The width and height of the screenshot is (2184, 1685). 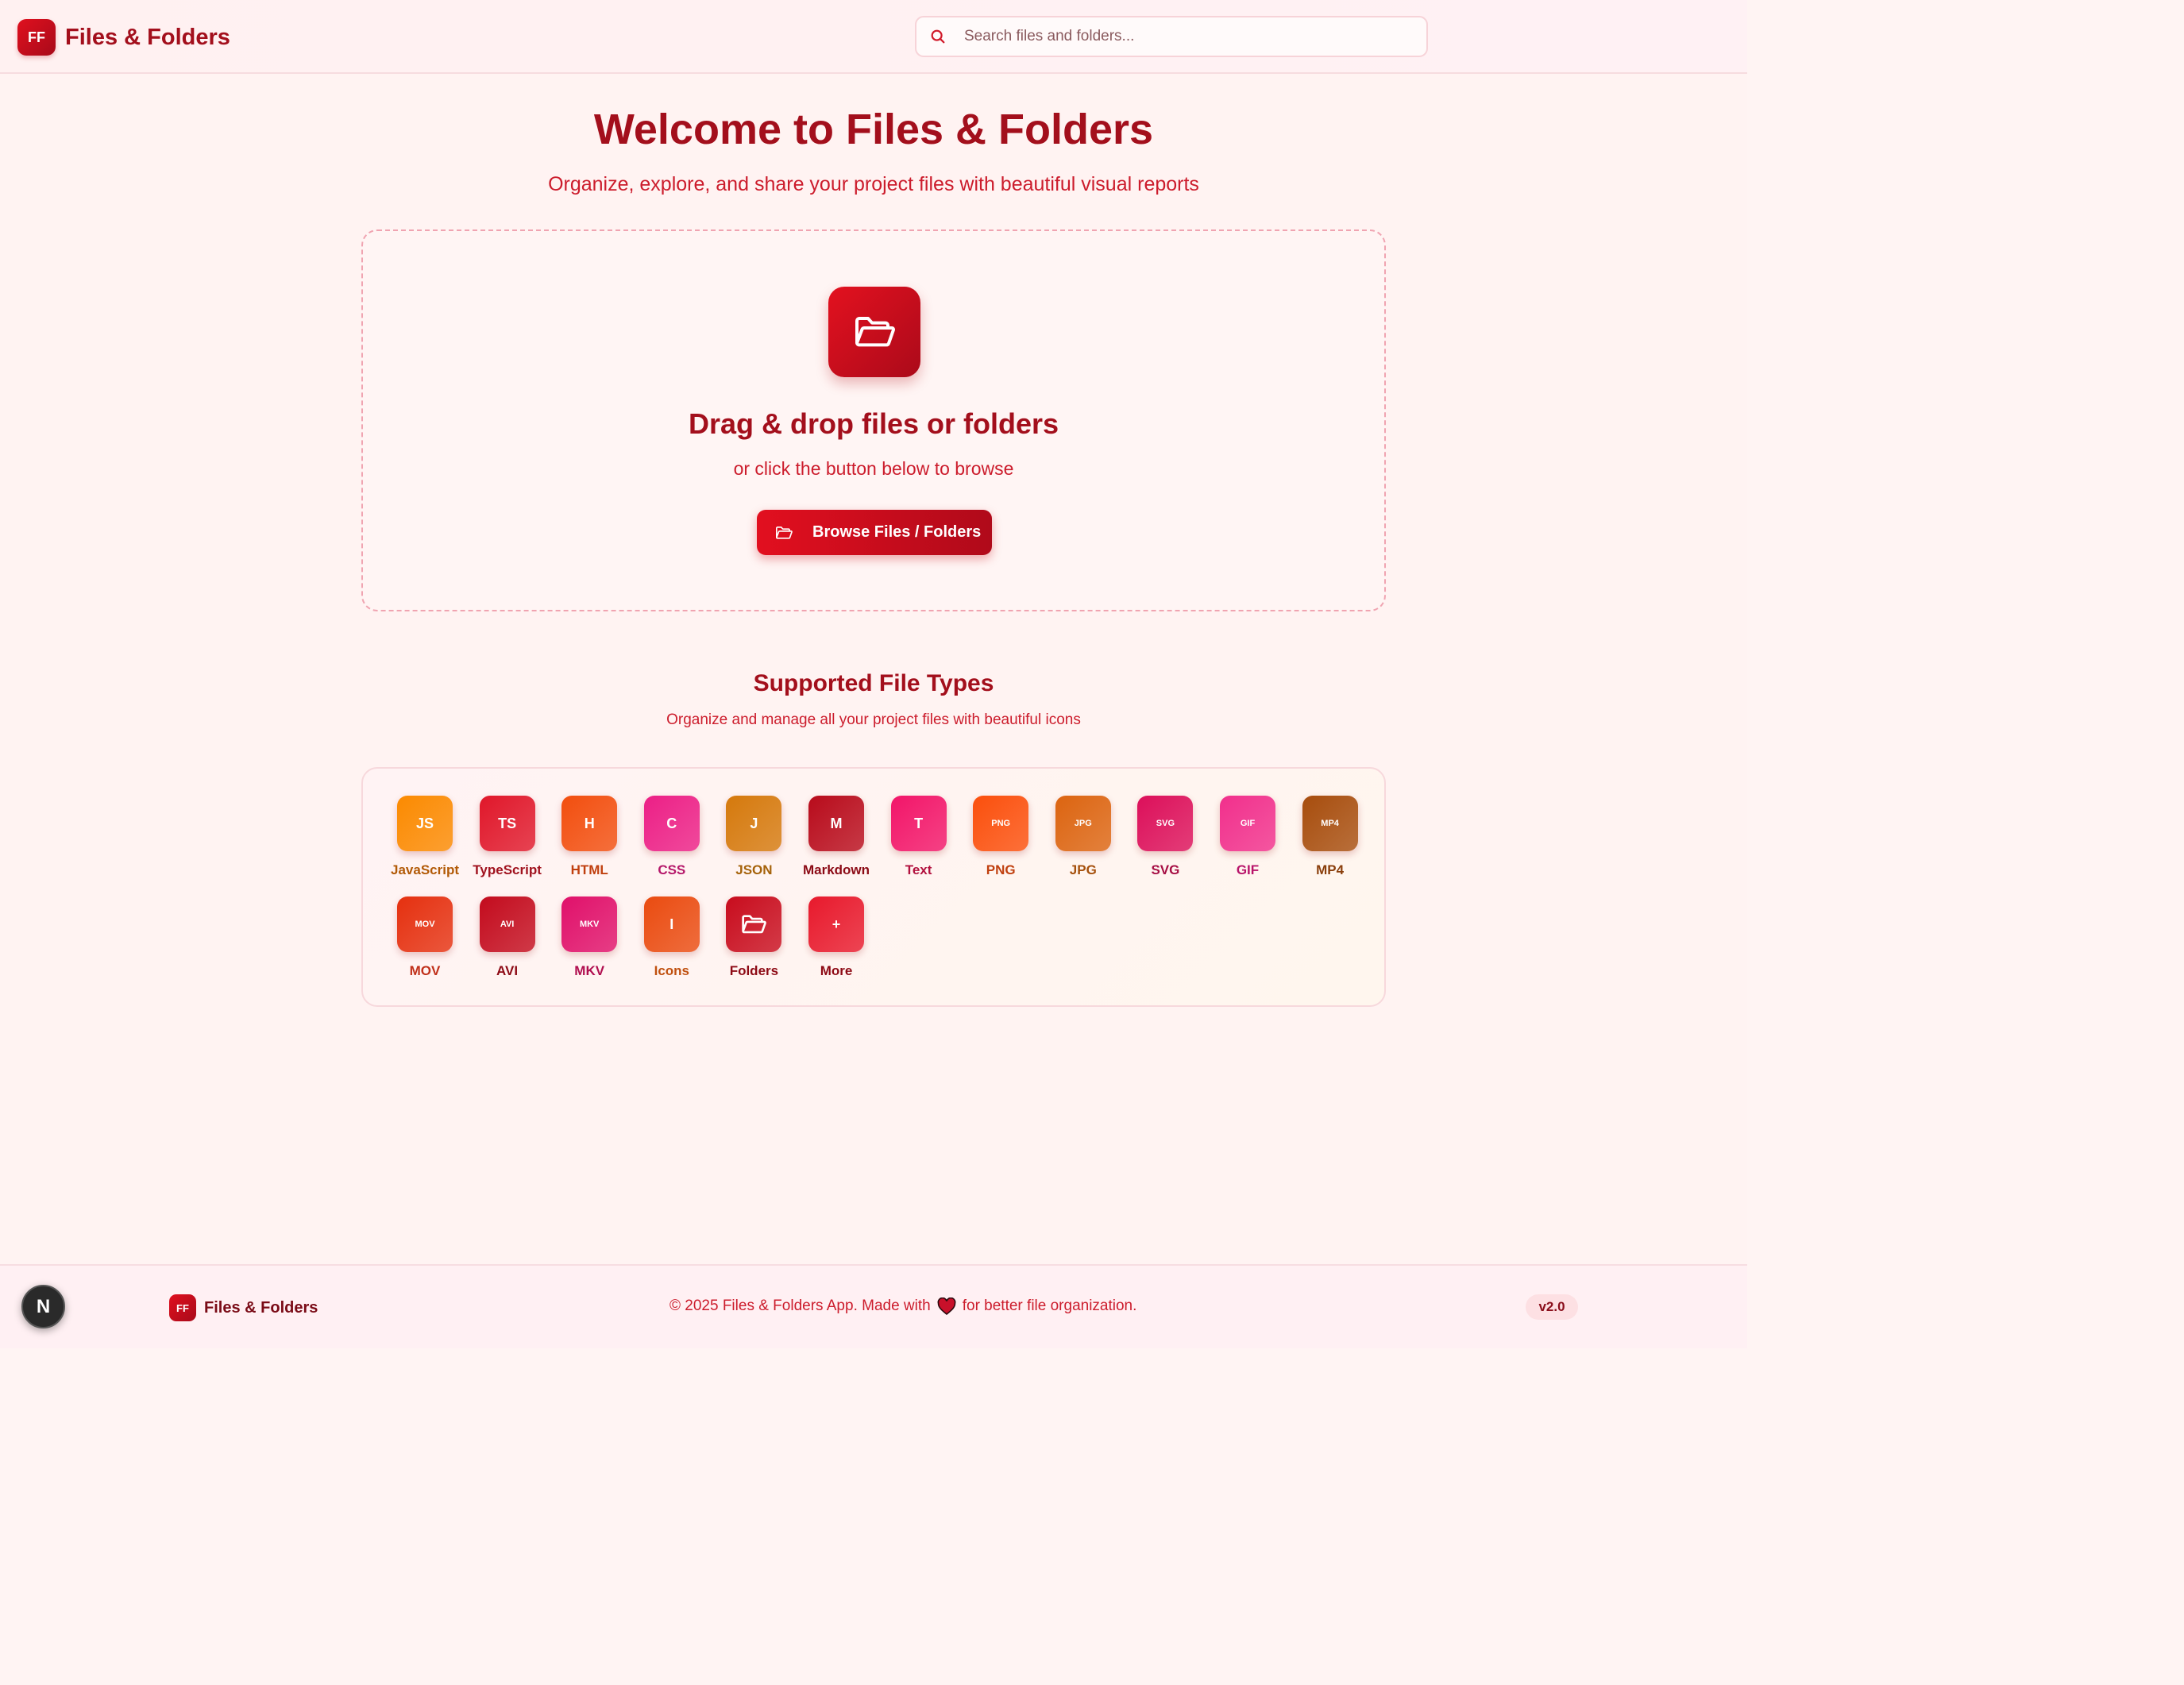 What do you see at coordinates (1083, 824) in the screenshot?
I see `file-type-badge: JPG` at bounding box center [1083, 824].